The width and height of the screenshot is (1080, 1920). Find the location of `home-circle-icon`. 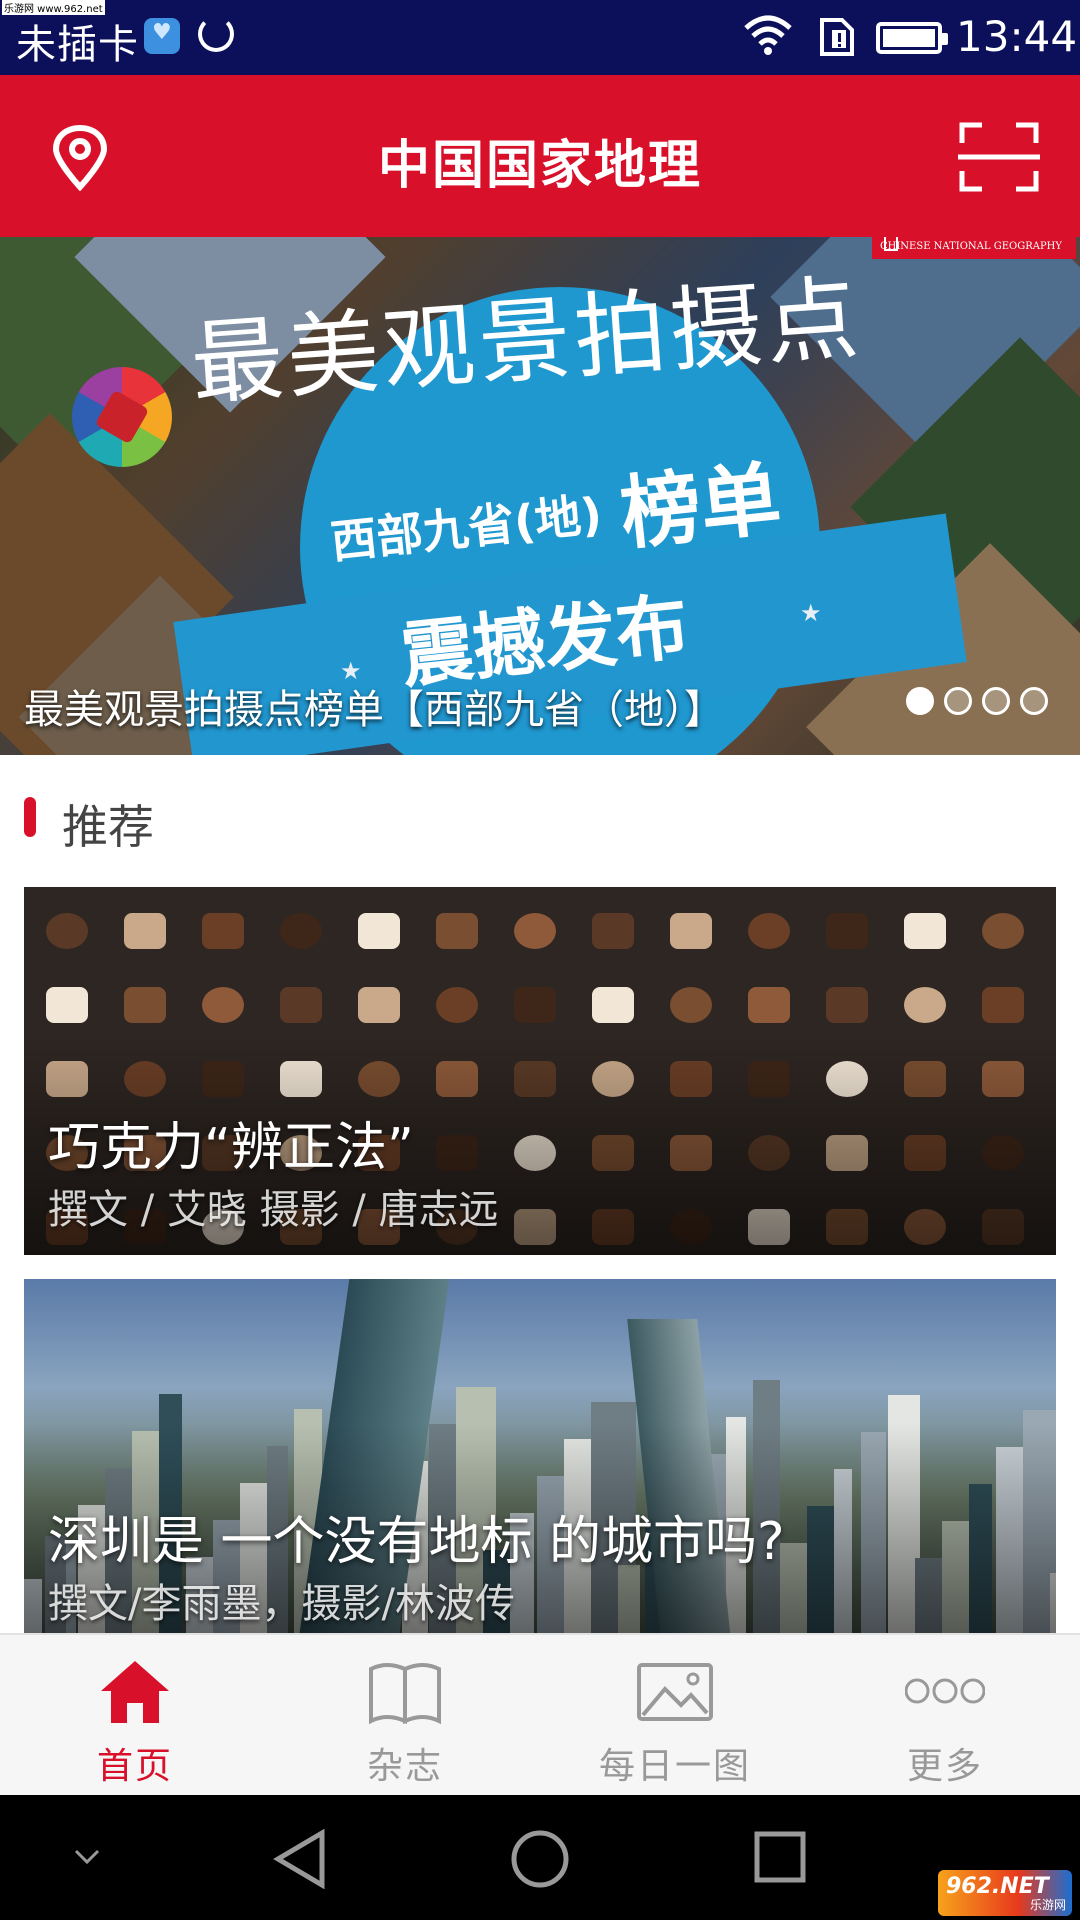

home-circle-icon is located at coordinates (540, 1859).